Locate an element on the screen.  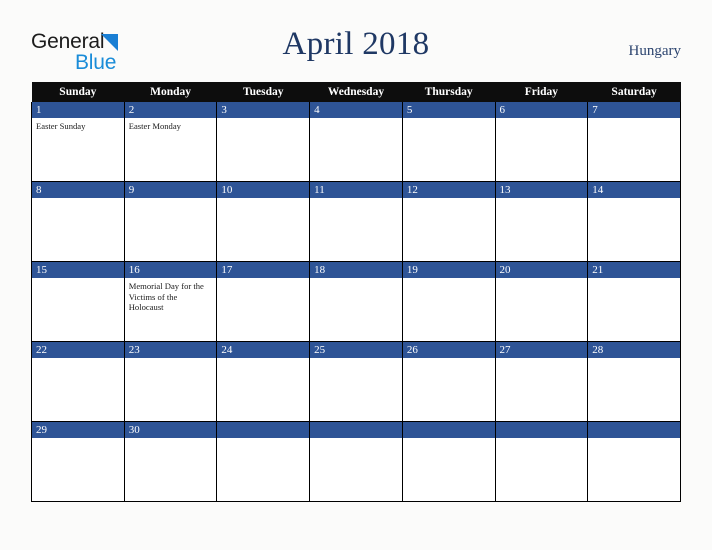
calendar-day-cell: 7 is located at coordinates (634, 142).